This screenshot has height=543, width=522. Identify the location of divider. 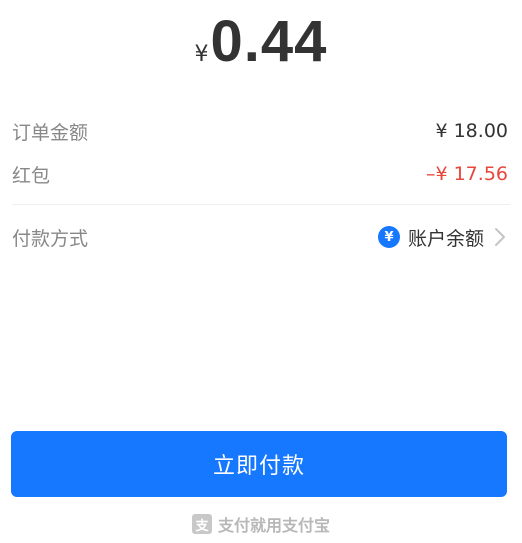
(261, 204).